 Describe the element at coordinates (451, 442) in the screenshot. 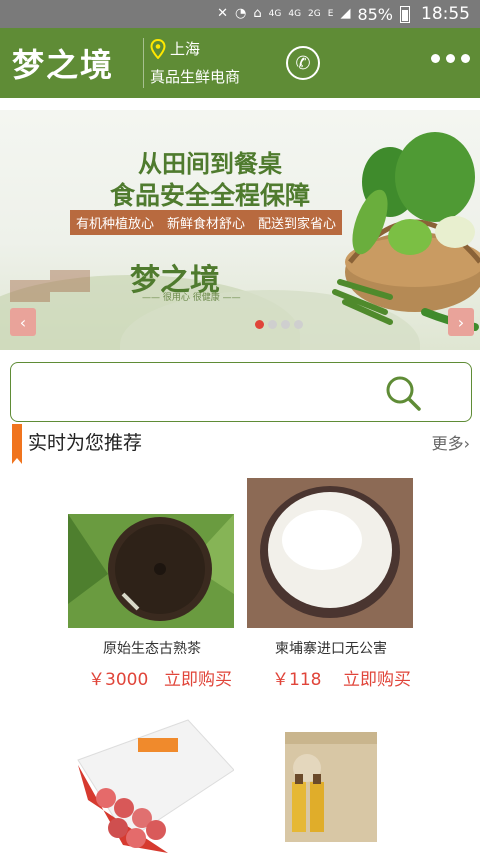

I see `more-link: 更多›` at that location.